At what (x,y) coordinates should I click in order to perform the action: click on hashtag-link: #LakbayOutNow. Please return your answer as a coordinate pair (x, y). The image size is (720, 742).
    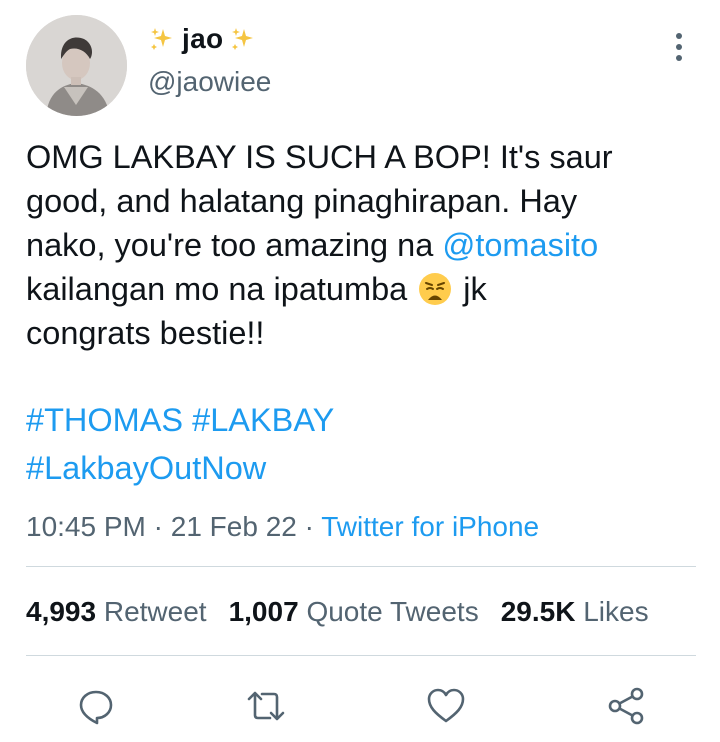
    Looking at the image, I should click on (180, 468).